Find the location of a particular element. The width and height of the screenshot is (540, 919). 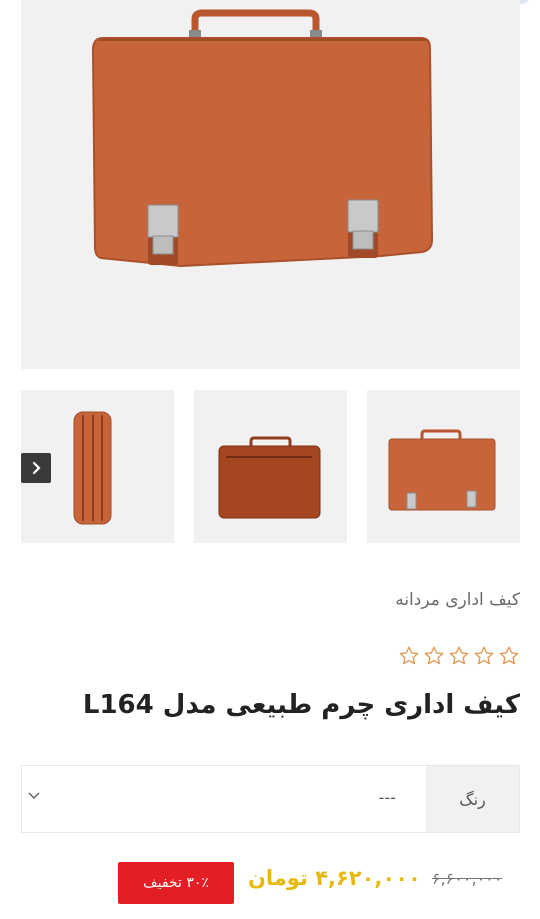

rating-stars is located at coordinates (459, 656).